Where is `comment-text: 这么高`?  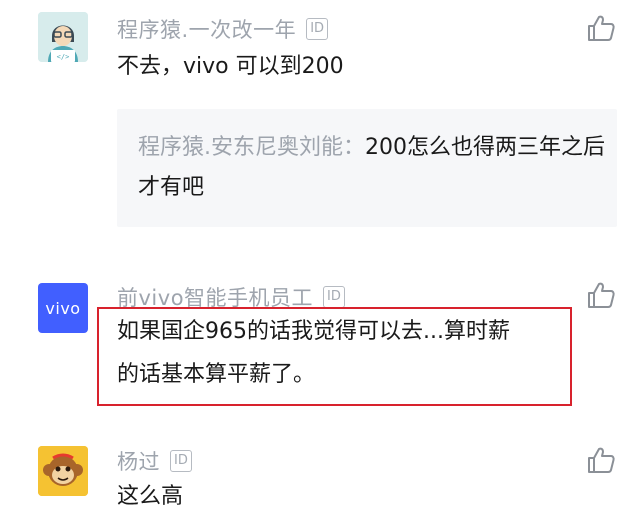
comment-text: 这么高 is located at coordinates (150, 496).